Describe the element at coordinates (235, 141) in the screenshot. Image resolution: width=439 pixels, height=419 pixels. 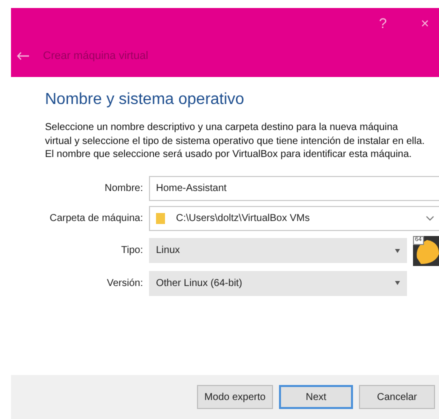
I see `description-text: Seleccione un nombre descriptivo y una carpeta destino para la nueva máquina virtual y seleccione el tipo de sistema operativo que tiene intención de instalar en ella. El nombre que seleccione será usado por VirtualBox para identificar esta máquina.` at that location.